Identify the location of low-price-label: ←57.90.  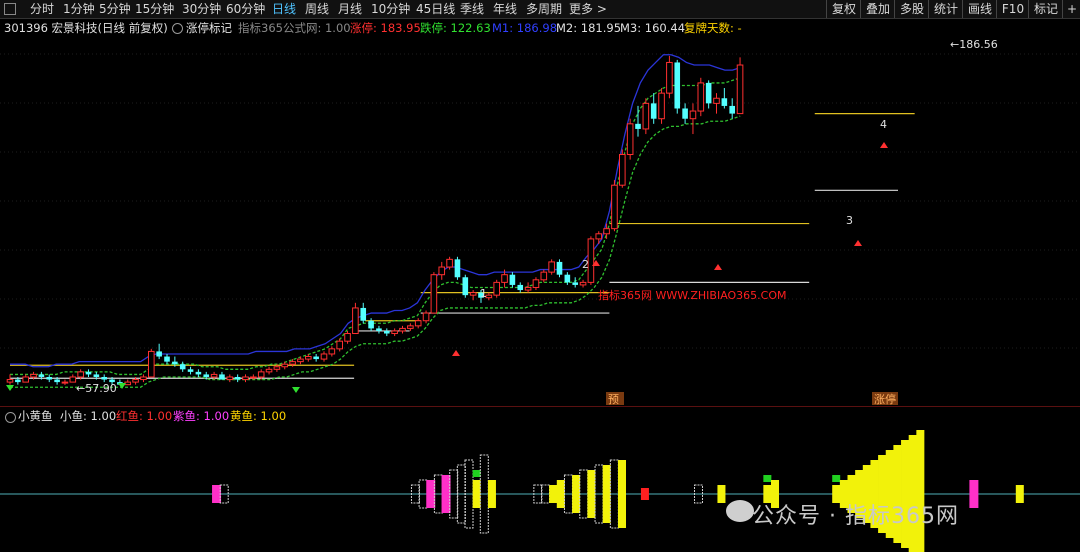
(96, 388).